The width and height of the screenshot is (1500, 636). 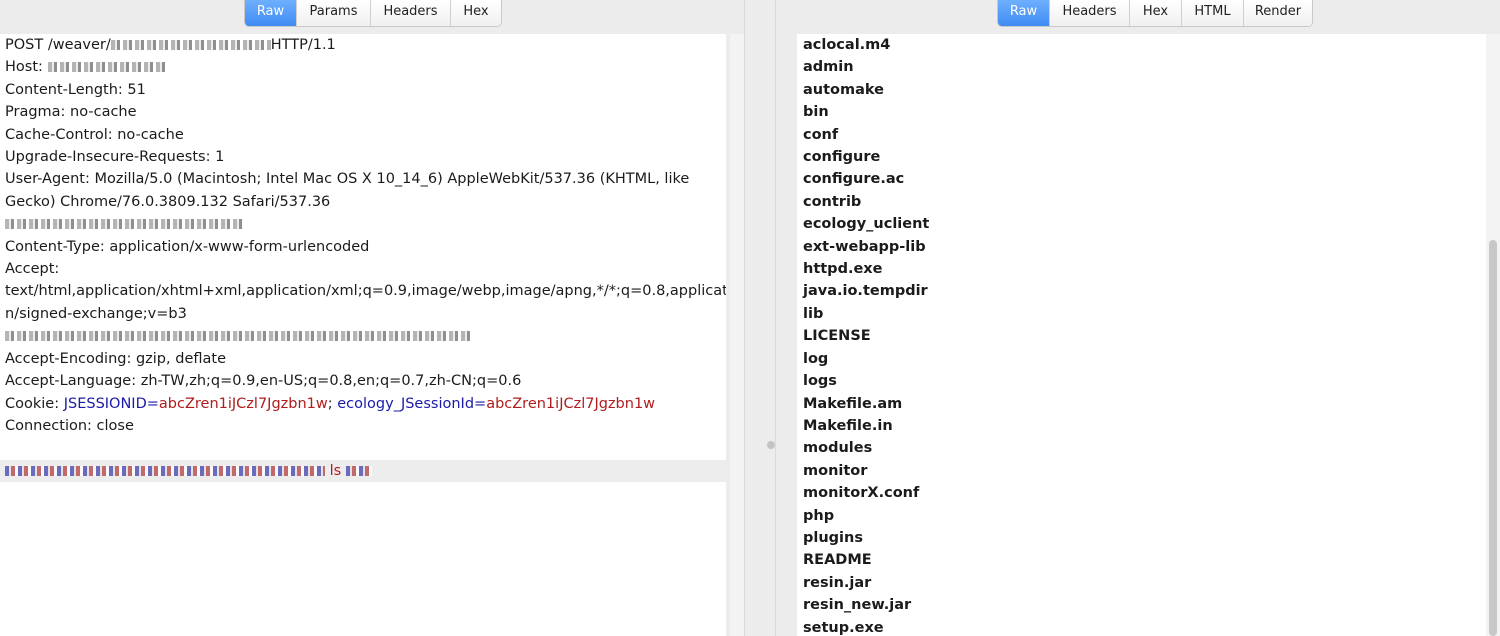 What do you see at coordinates (96, 313) in the screenshot?
I see `request-line: n/signed-exchange;v=b3` at bounding box center [96, 313].